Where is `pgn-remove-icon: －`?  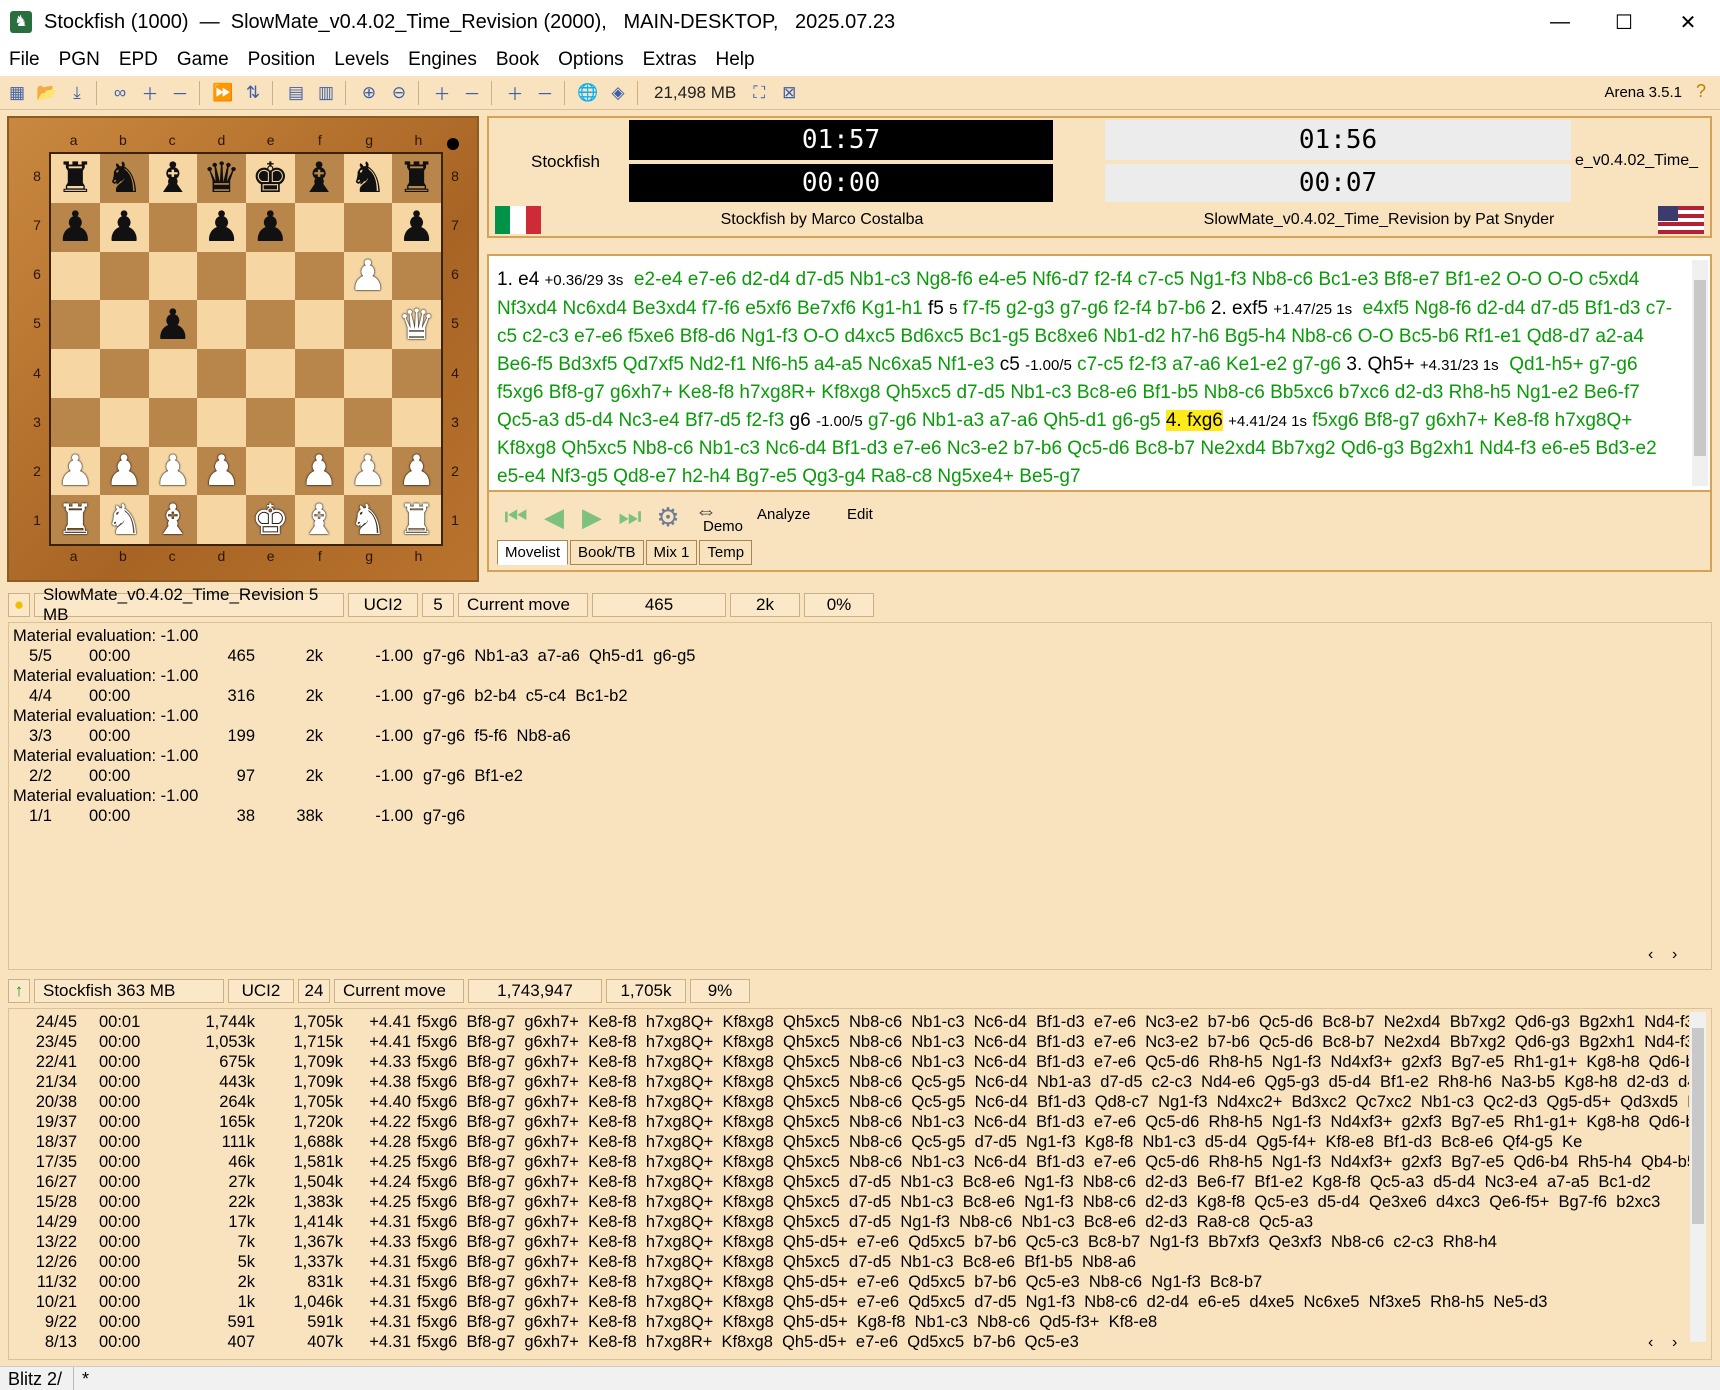 pgn-remove-icon: － is located at coordinates (472, 93).